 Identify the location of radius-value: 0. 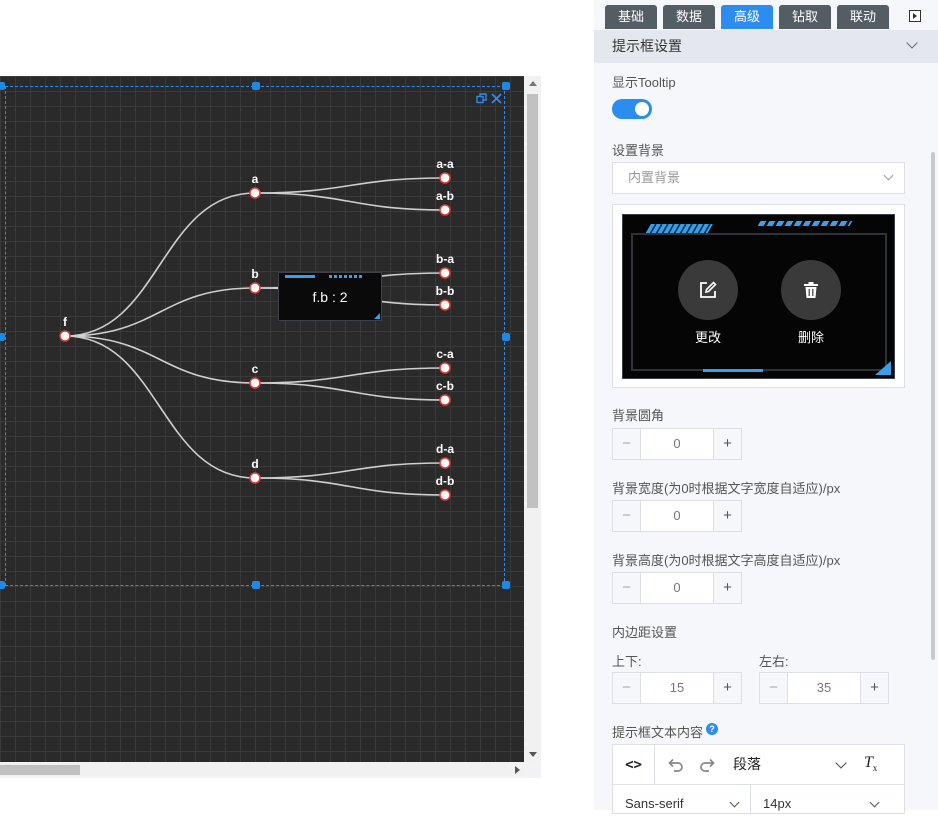
(677, 444).